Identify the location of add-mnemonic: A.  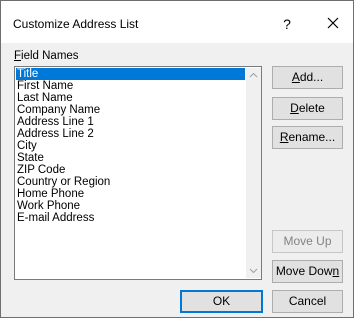
(295, 77).